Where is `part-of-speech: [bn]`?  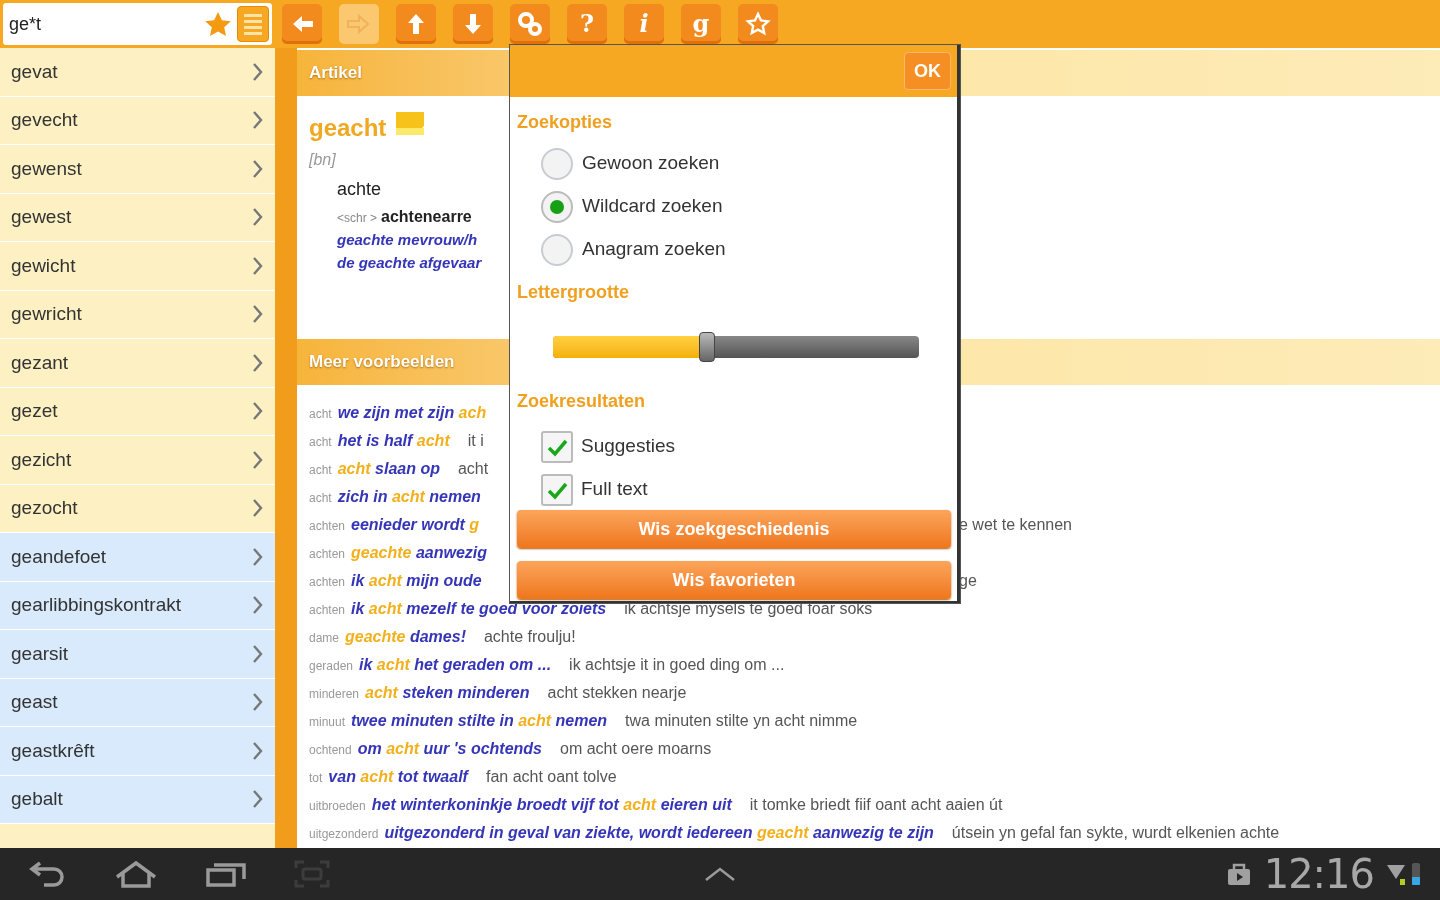 part-of-speech: [bn] is located at coordinates (322, 160).